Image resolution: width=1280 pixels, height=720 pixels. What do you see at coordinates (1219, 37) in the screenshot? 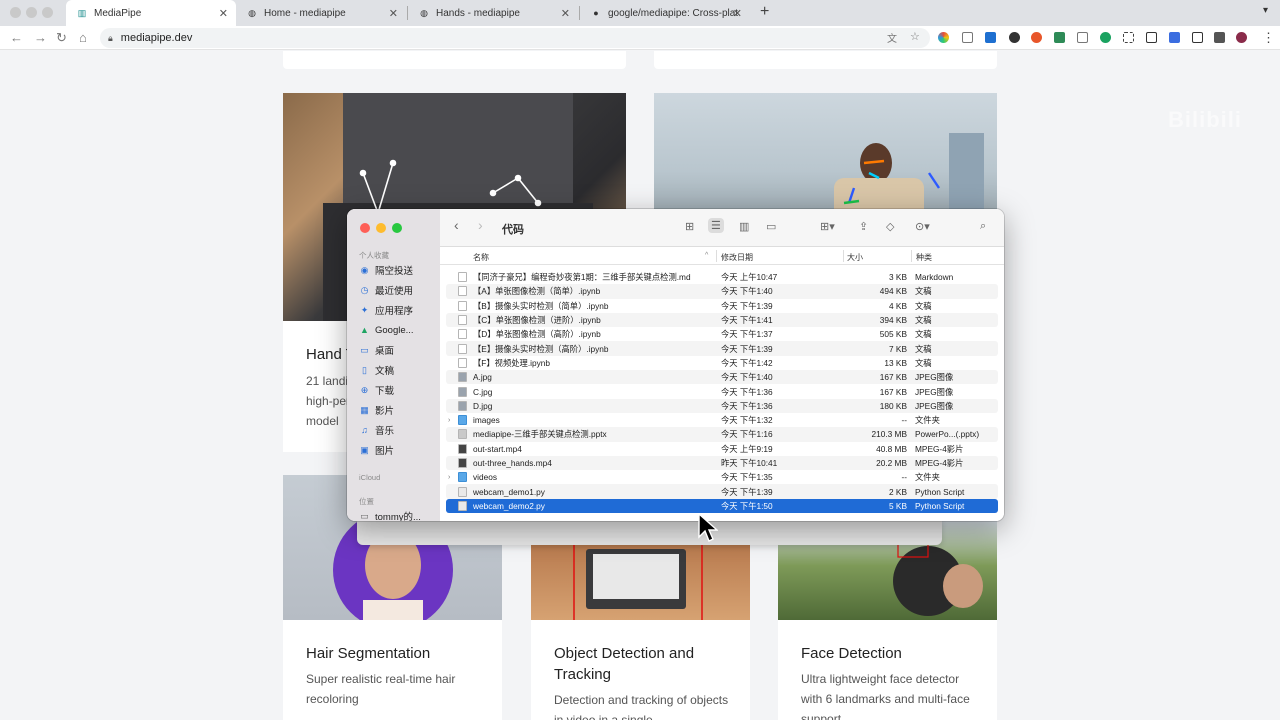
I see `puzzle-icon` at bounding box center [1219, 37].